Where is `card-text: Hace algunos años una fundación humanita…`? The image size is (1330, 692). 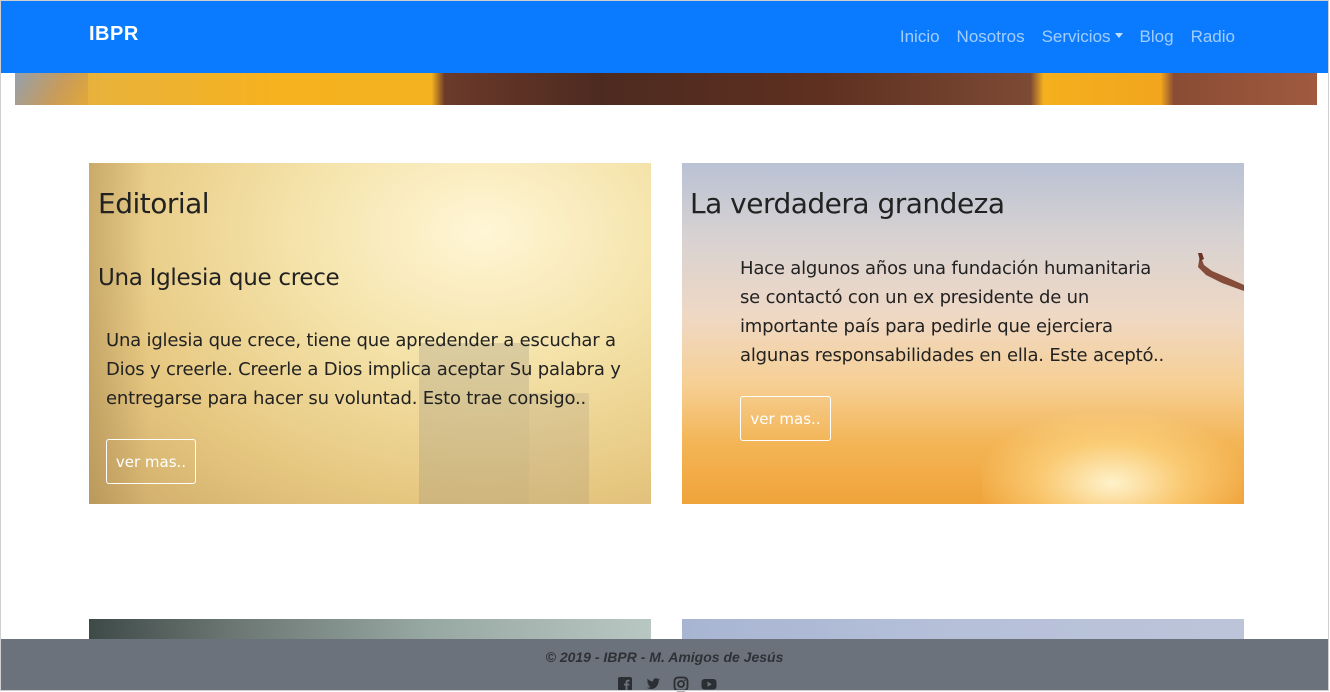
card-text: Hace algunos años una fundación humanita… is located at coordinates (952, 312).